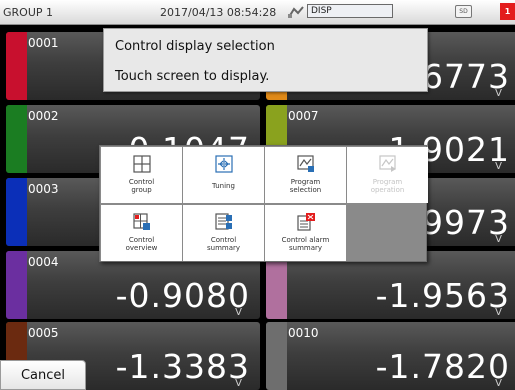  What do you see at coordinates (223, 233) in the screenshot?
I see `control-summary-button: Control summary` at bounding box center [223, 233].